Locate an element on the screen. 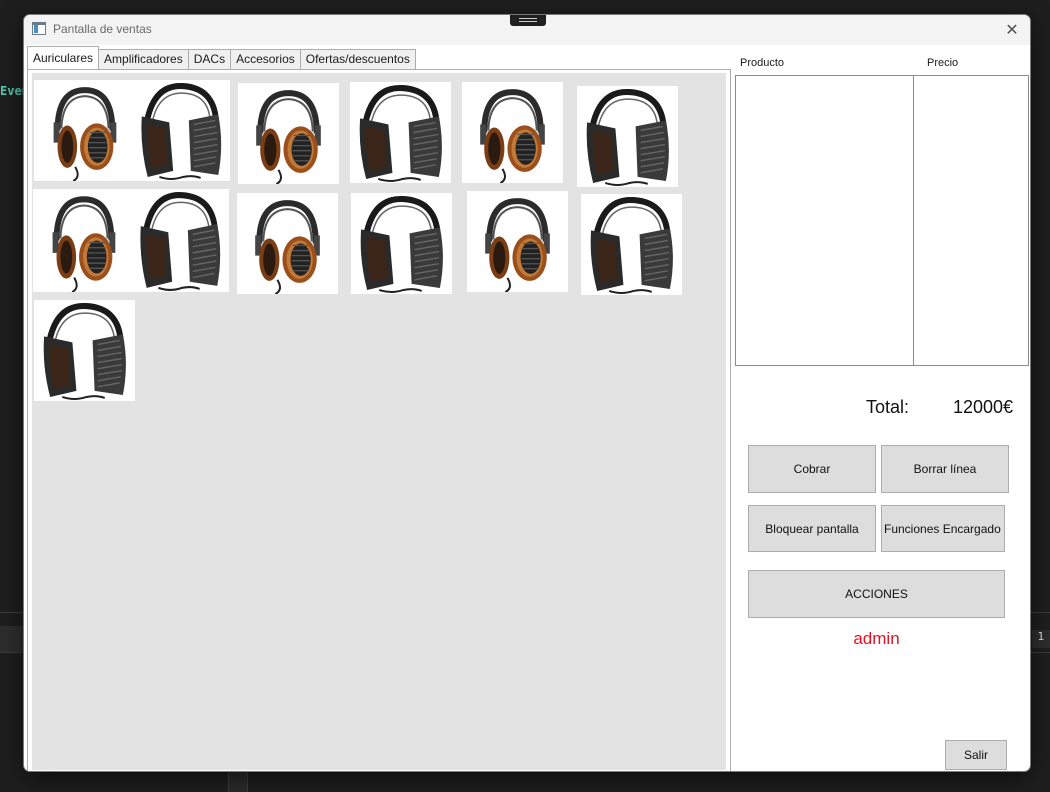 The height and width of the screenshot is (792, 1050). tab-dacs: DACs is located at coordinates (209, 59).